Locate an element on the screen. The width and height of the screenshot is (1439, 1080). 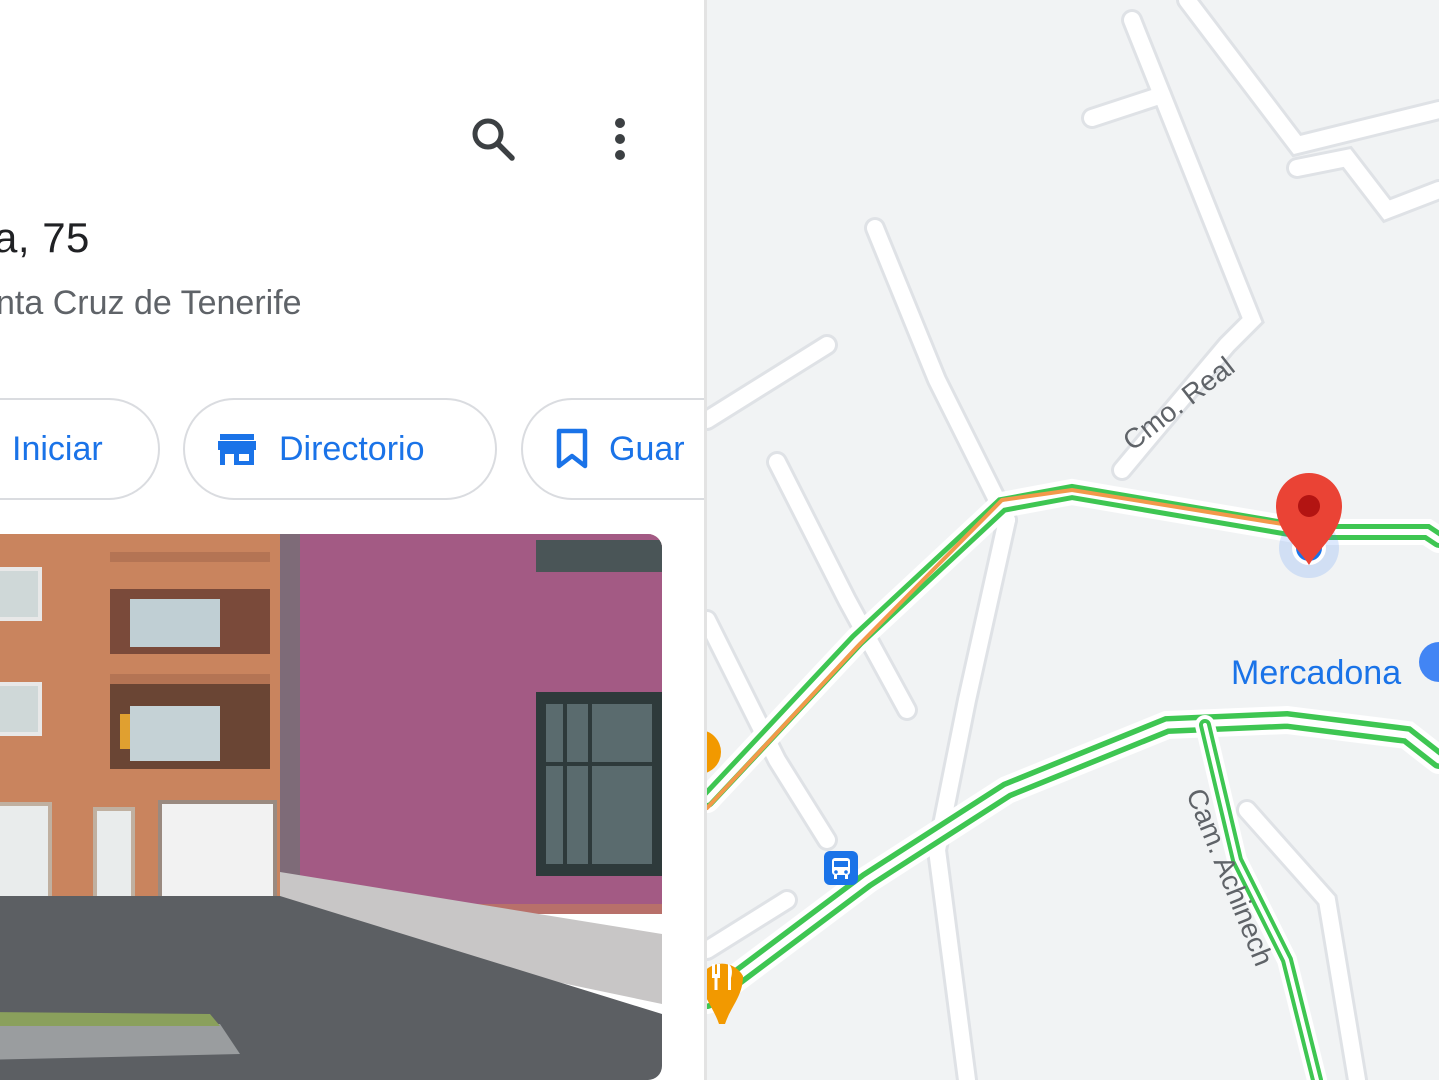
place-label-mercadona: Mercadona is located at coordinates (1316, 673).